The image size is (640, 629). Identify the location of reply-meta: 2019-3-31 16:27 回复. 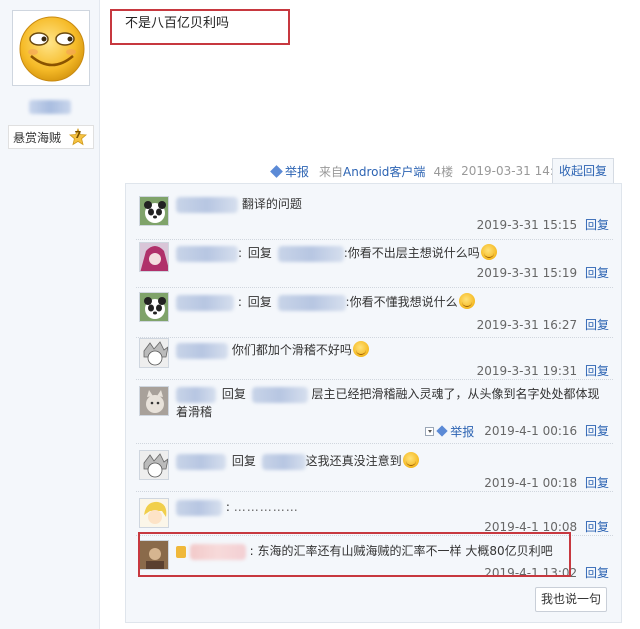
(543, 324).